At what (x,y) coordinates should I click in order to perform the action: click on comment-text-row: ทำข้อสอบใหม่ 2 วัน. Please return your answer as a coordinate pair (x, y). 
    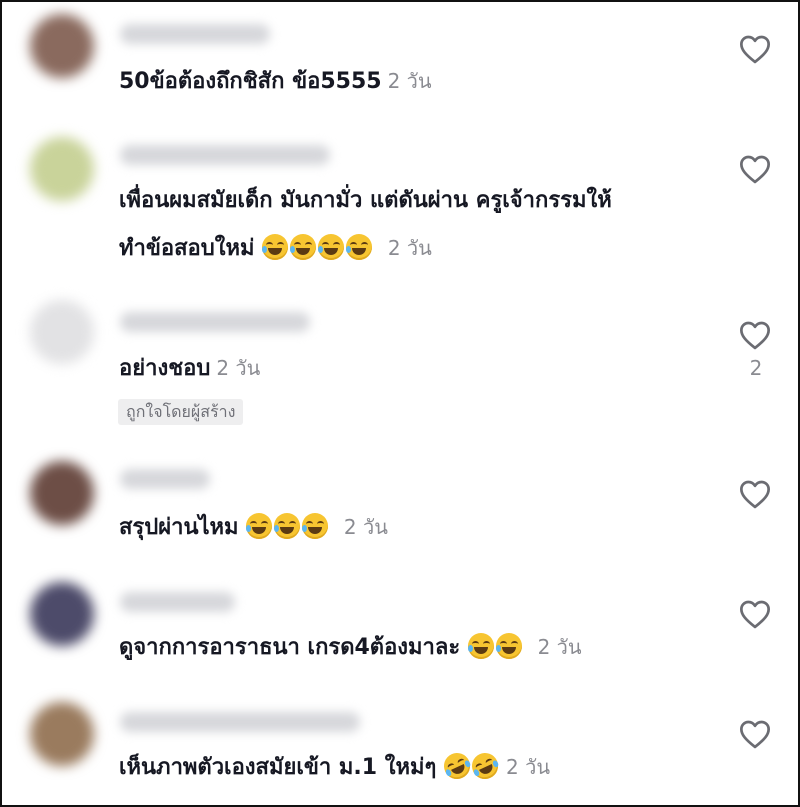
    Looking at the image, I should click on (275, 248).